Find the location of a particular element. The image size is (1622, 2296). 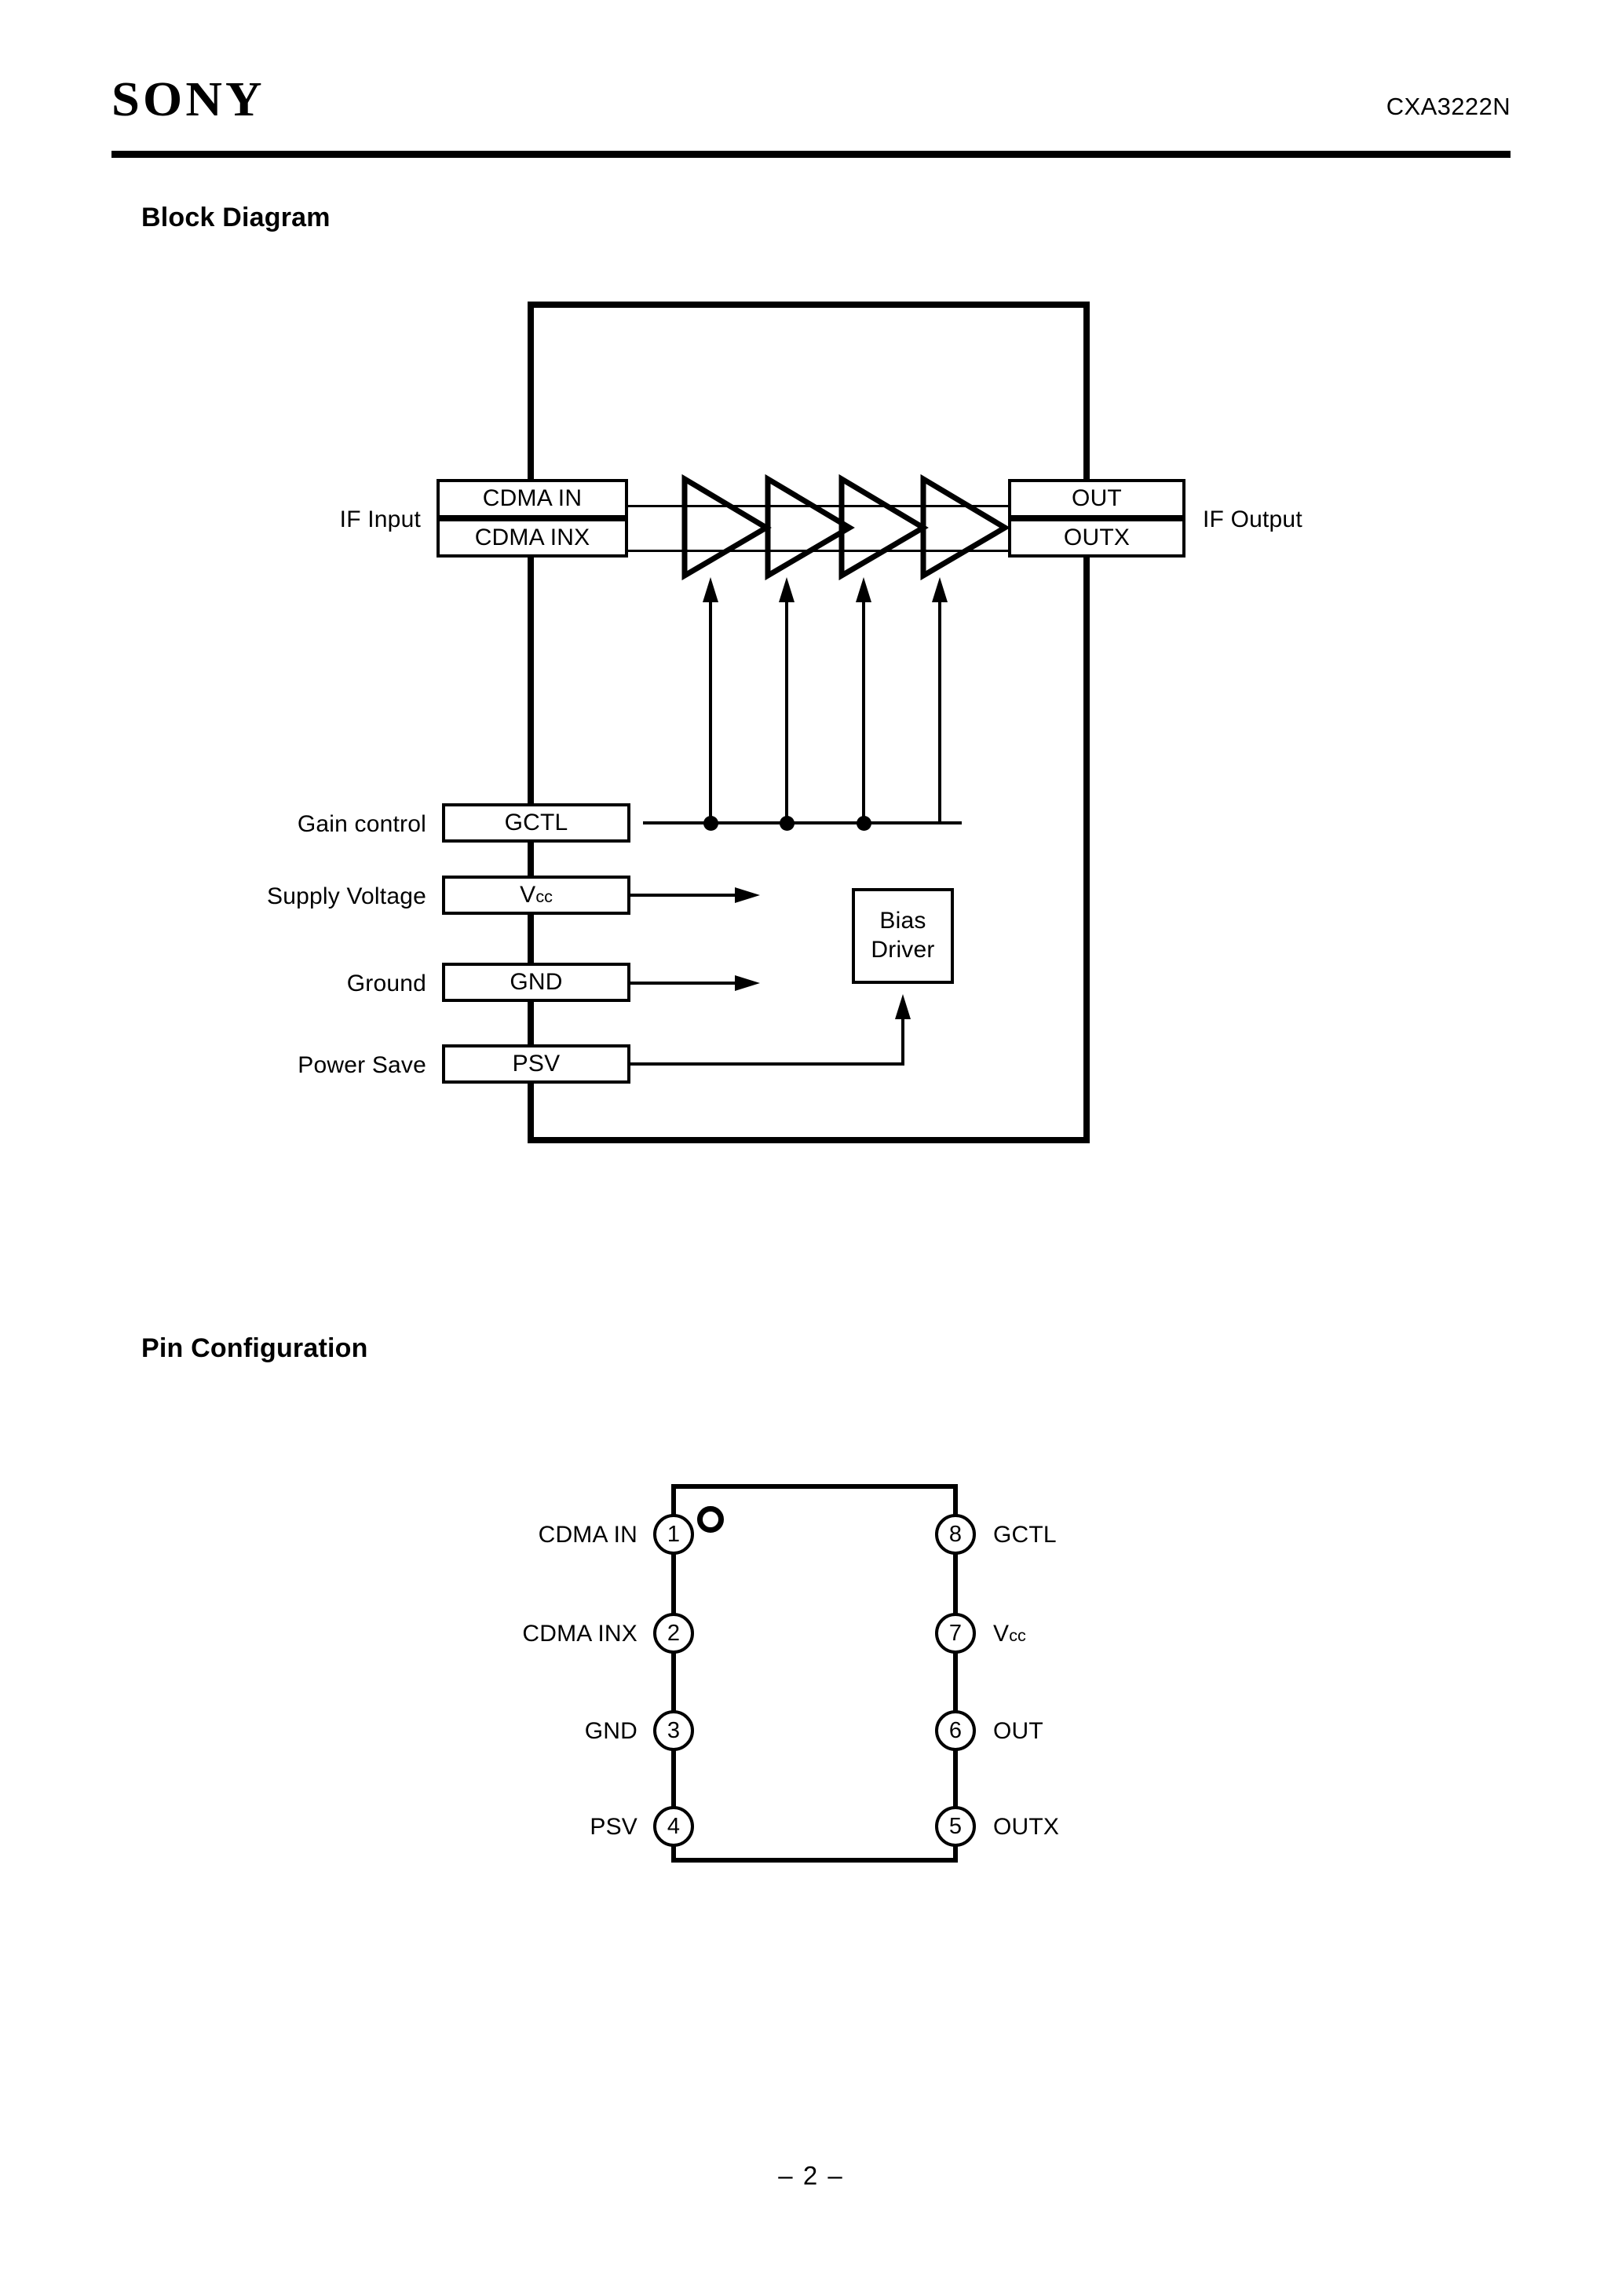

package-outline-bottom is located at coordinates (815, 1861).